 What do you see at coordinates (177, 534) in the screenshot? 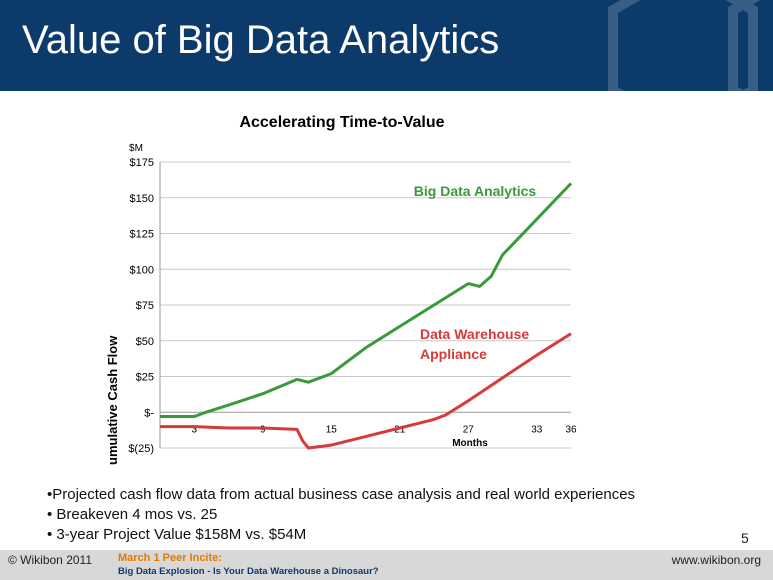
I see `bullet-item: • 3-year Project Value $158M vs. $54M` at bounding box center [177, 534].